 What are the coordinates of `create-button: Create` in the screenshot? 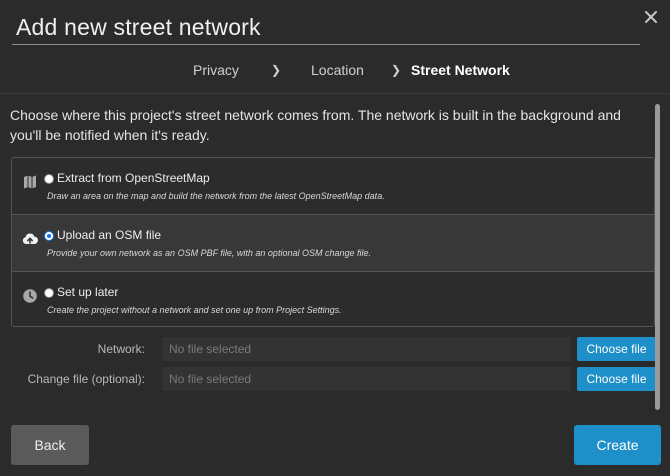 It's located at (617, 445).